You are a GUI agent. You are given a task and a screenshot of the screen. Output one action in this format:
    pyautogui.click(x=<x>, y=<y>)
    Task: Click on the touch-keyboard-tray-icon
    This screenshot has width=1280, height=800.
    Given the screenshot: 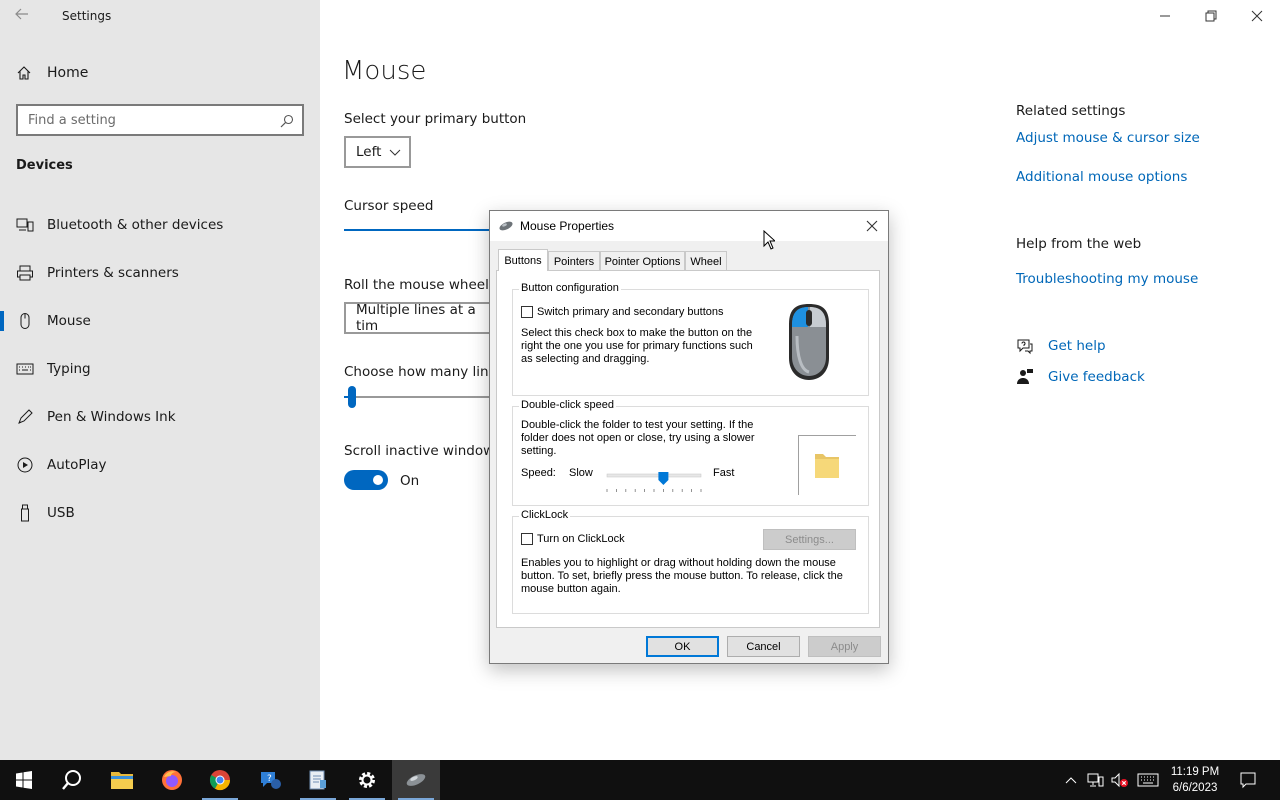 What is the action you would take?
    pyautogui.click(x=1148, y=780)
    